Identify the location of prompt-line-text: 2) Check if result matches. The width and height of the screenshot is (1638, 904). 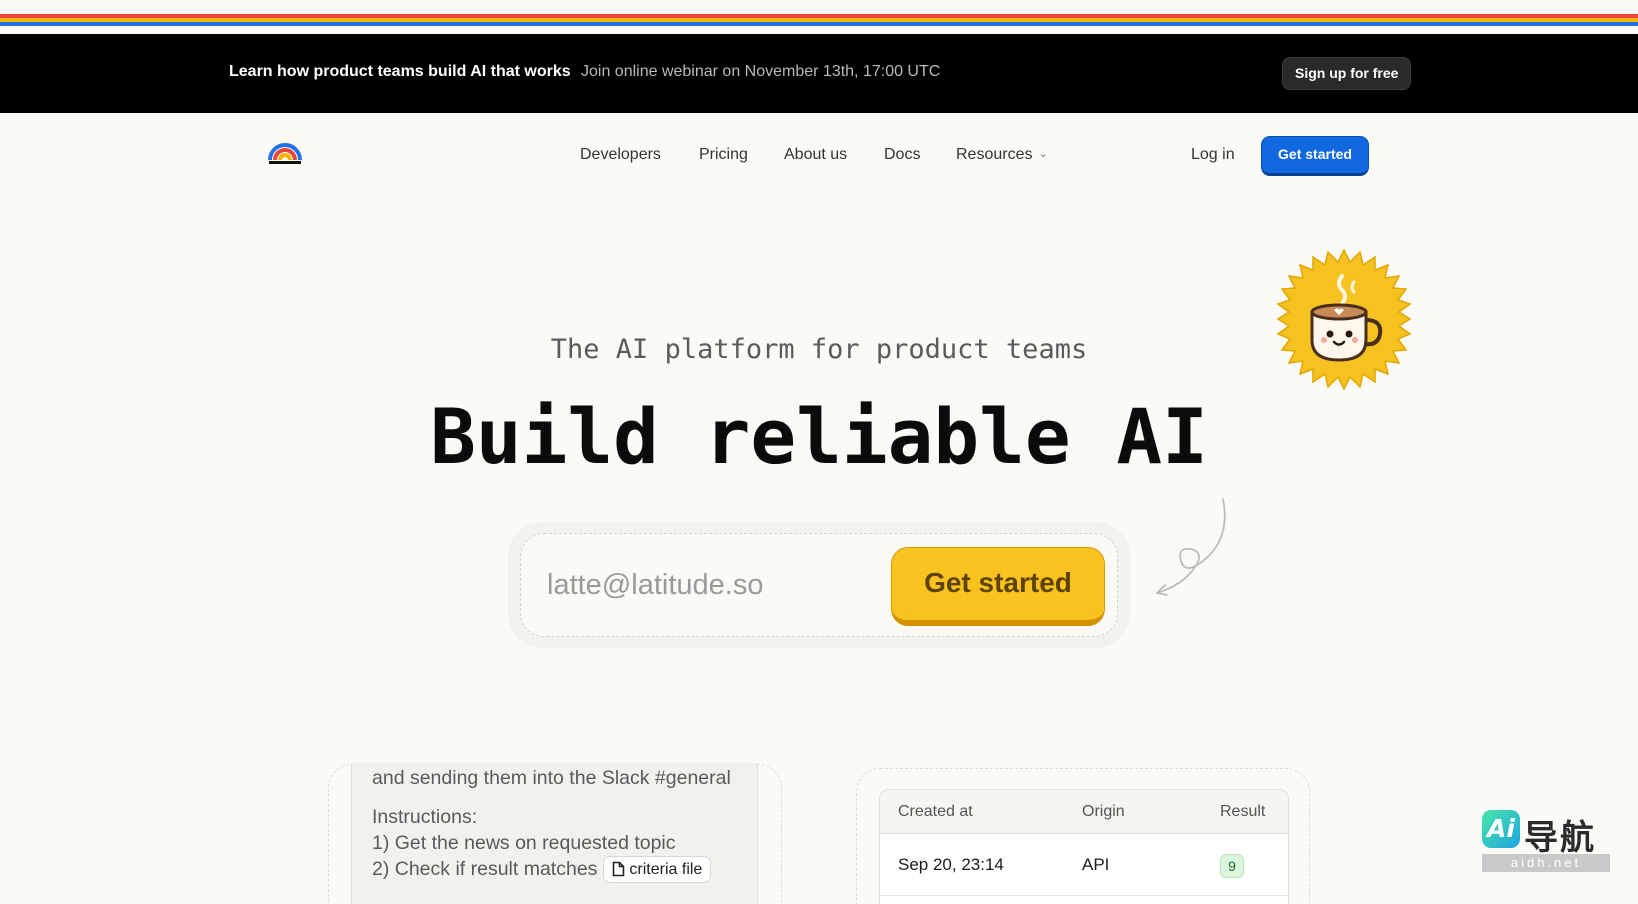
(485, 869).